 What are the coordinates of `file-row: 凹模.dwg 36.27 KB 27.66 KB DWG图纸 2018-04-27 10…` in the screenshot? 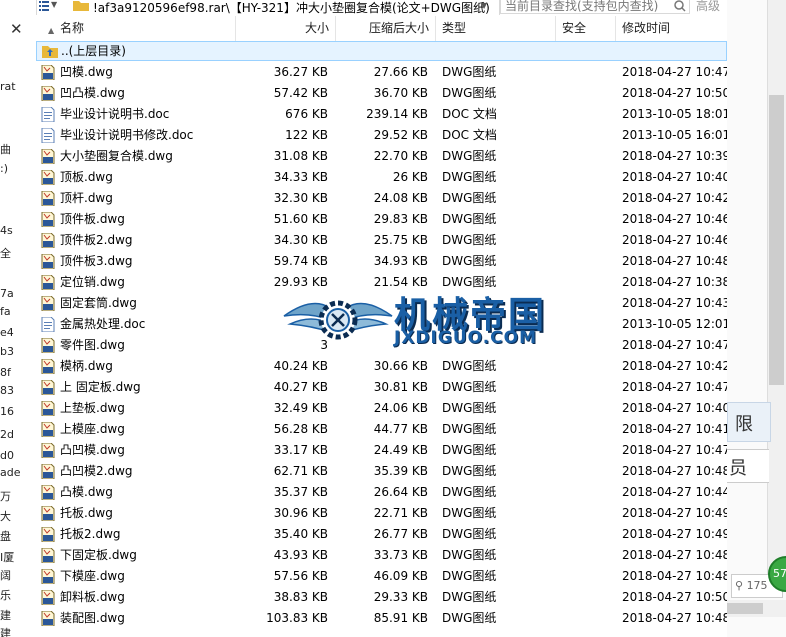 It's located at (384, 72).